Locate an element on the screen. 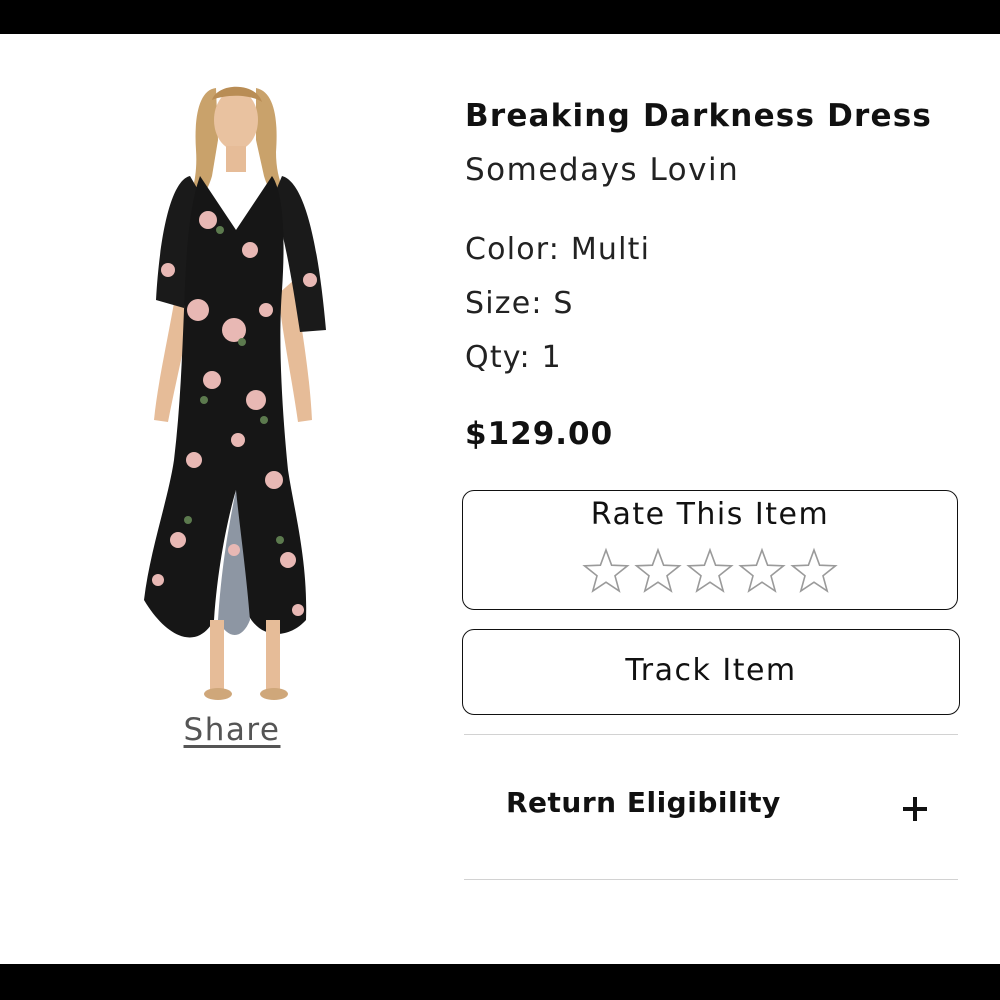 The image size is (1000, 1000). rate-item-panel: Rate This Item is located at coordinates (710, 550).